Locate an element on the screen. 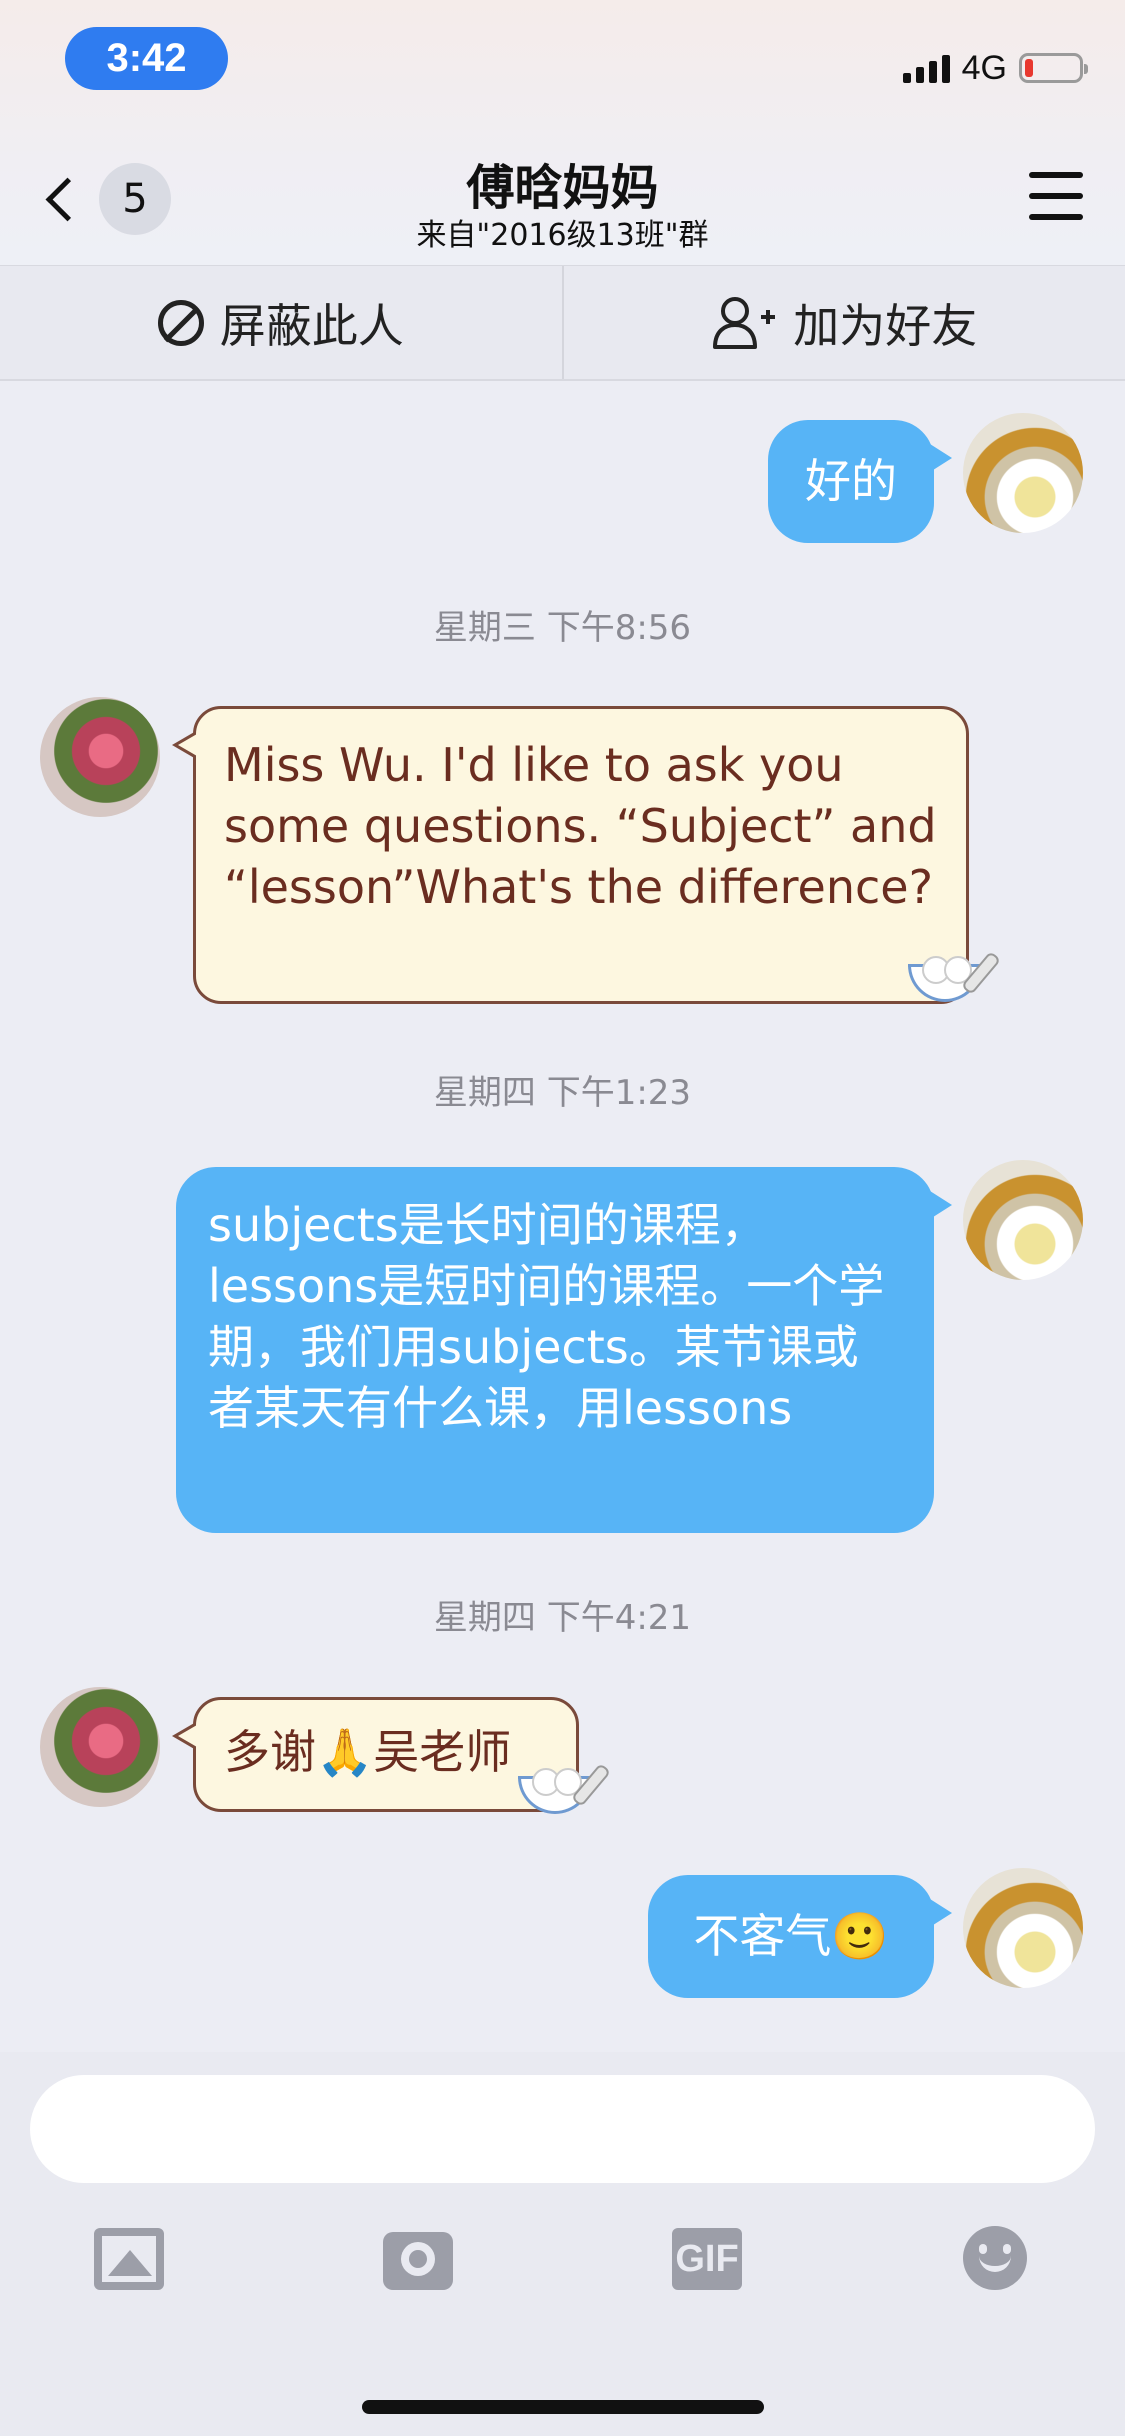 This screenshot has width=1125, height=2436. home-indicator is located at coordinates (563, 2407).